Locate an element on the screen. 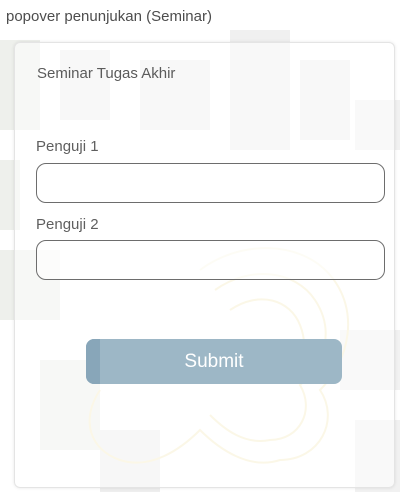 The width and height of the screenshot is (400, 492). popover-caption: popover penunjukan (Seminar) is located at coordinates (109, 16).